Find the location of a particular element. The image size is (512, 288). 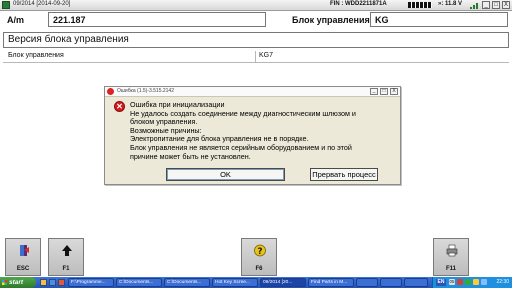

help-icon: ? is located at coordinates (260, 250).